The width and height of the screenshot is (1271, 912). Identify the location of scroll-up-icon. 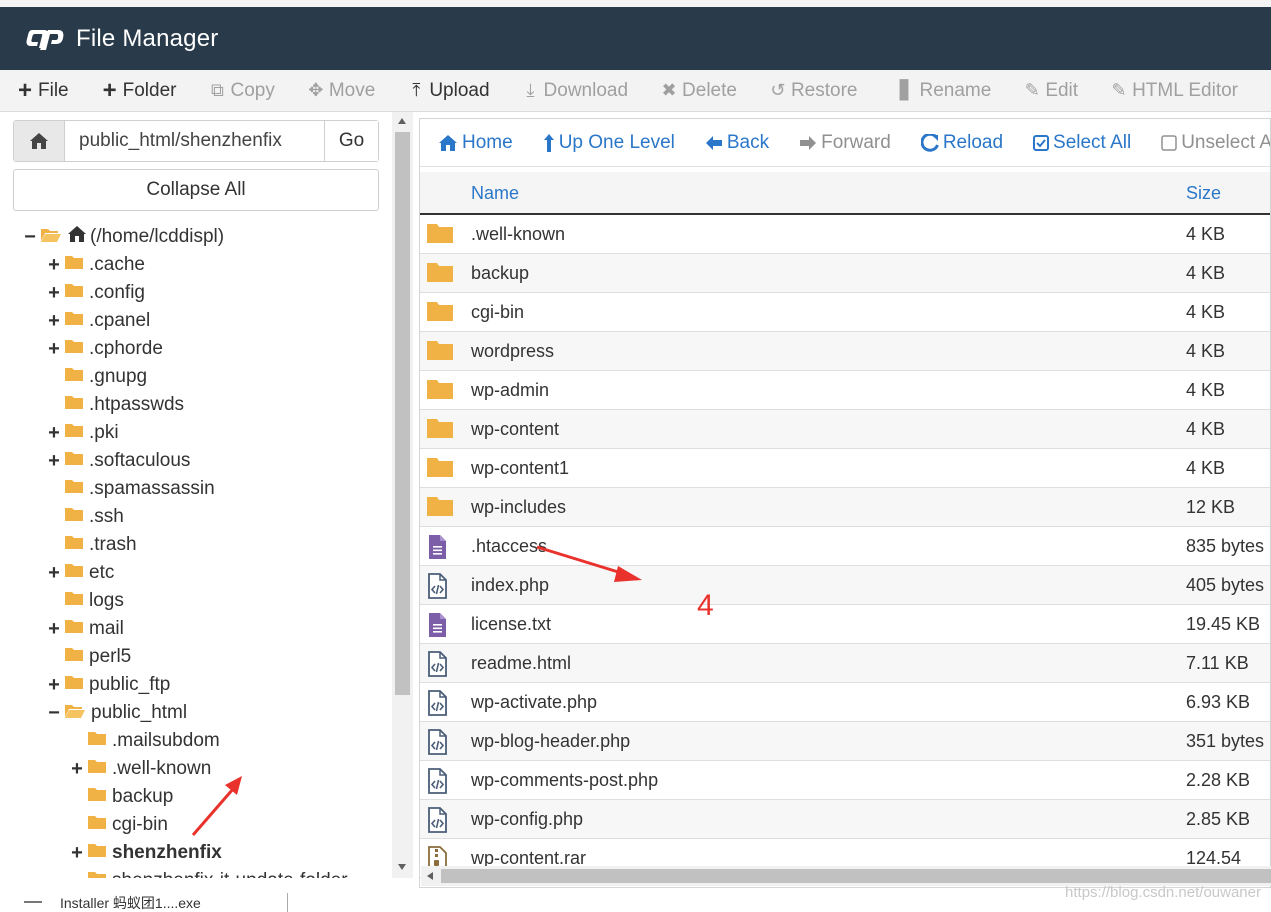
(402, 121).